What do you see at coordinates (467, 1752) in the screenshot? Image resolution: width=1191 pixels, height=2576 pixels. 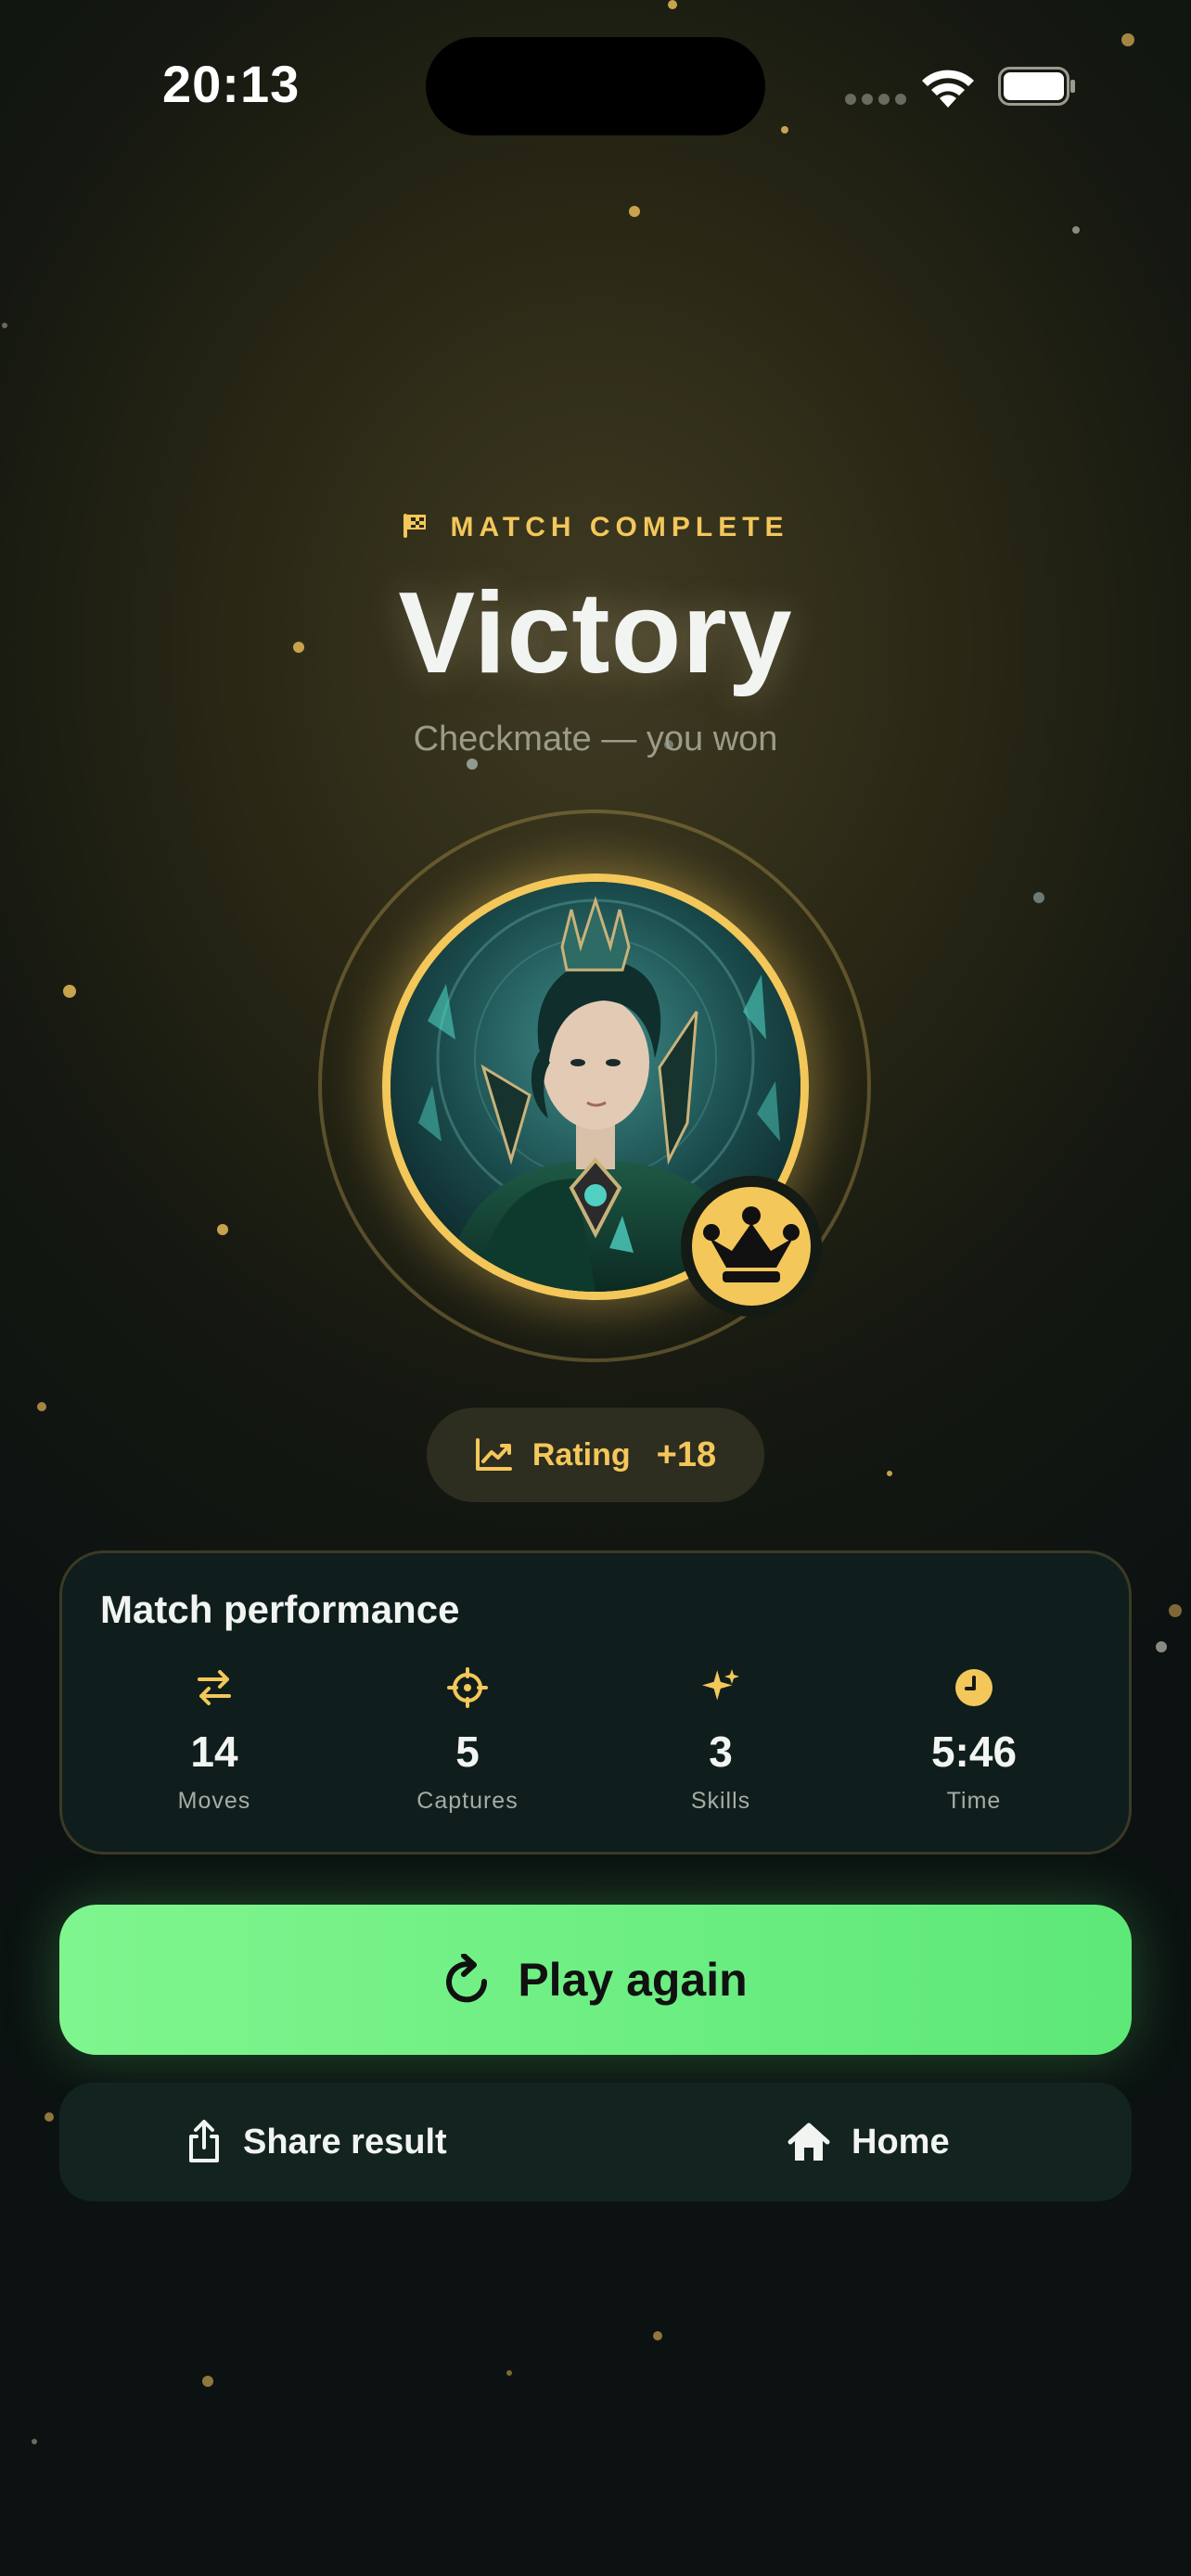 I see `stat-value: 5` at bounding box center [467, 1752].